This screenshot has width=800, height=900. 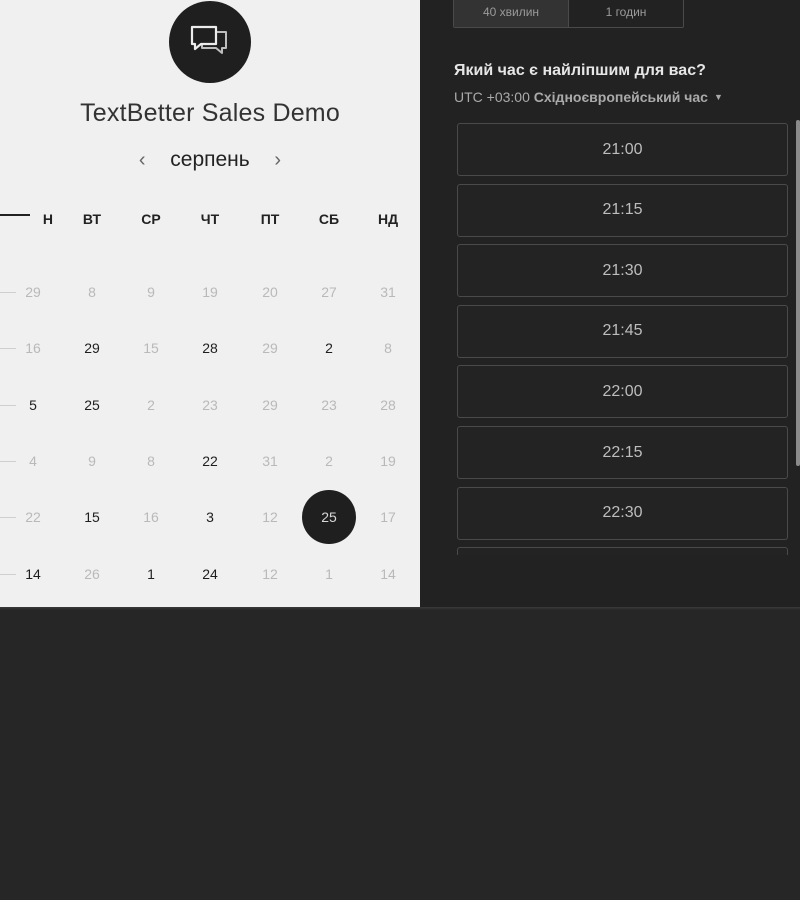 I want to click on time-slot-button: 21:00, so click(x=622, y=149).